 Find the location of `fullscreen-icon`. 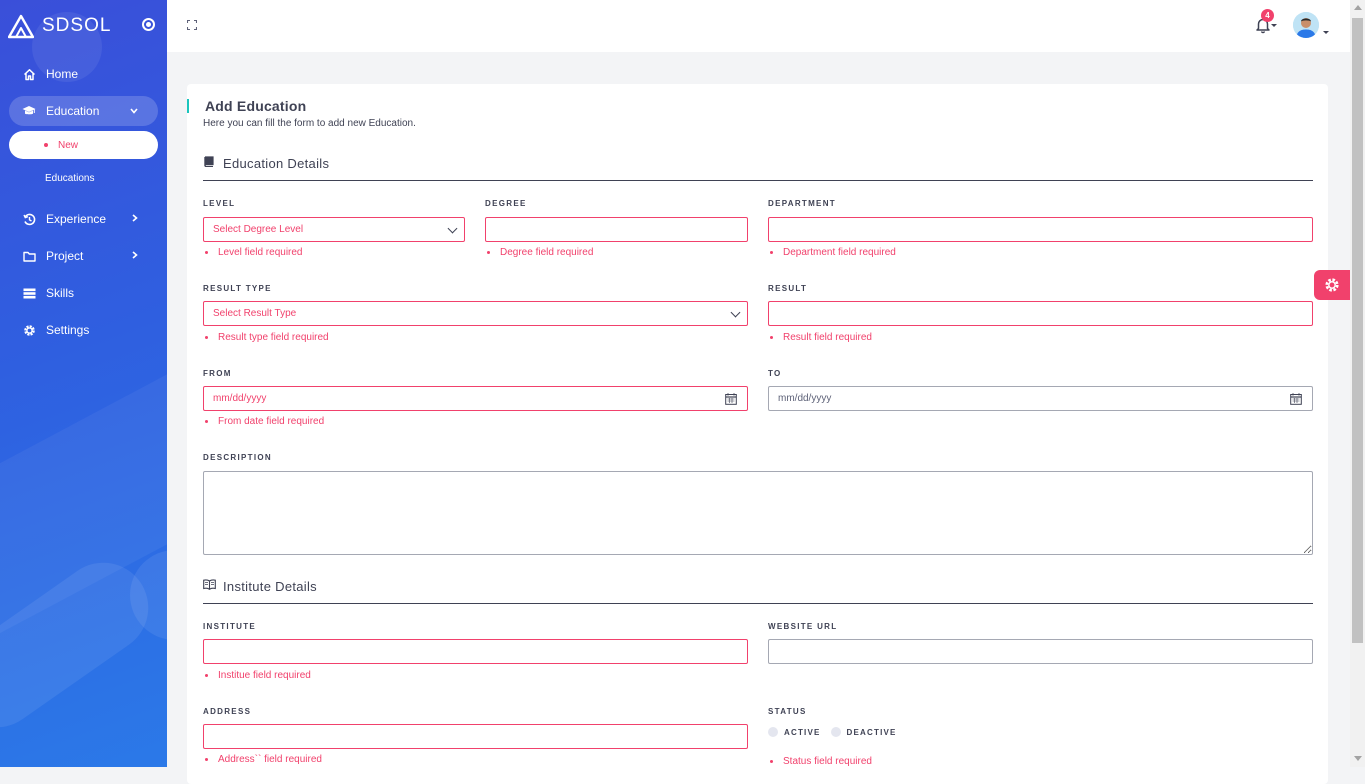

fullscreen-icon is located at coordinates (192, 25).